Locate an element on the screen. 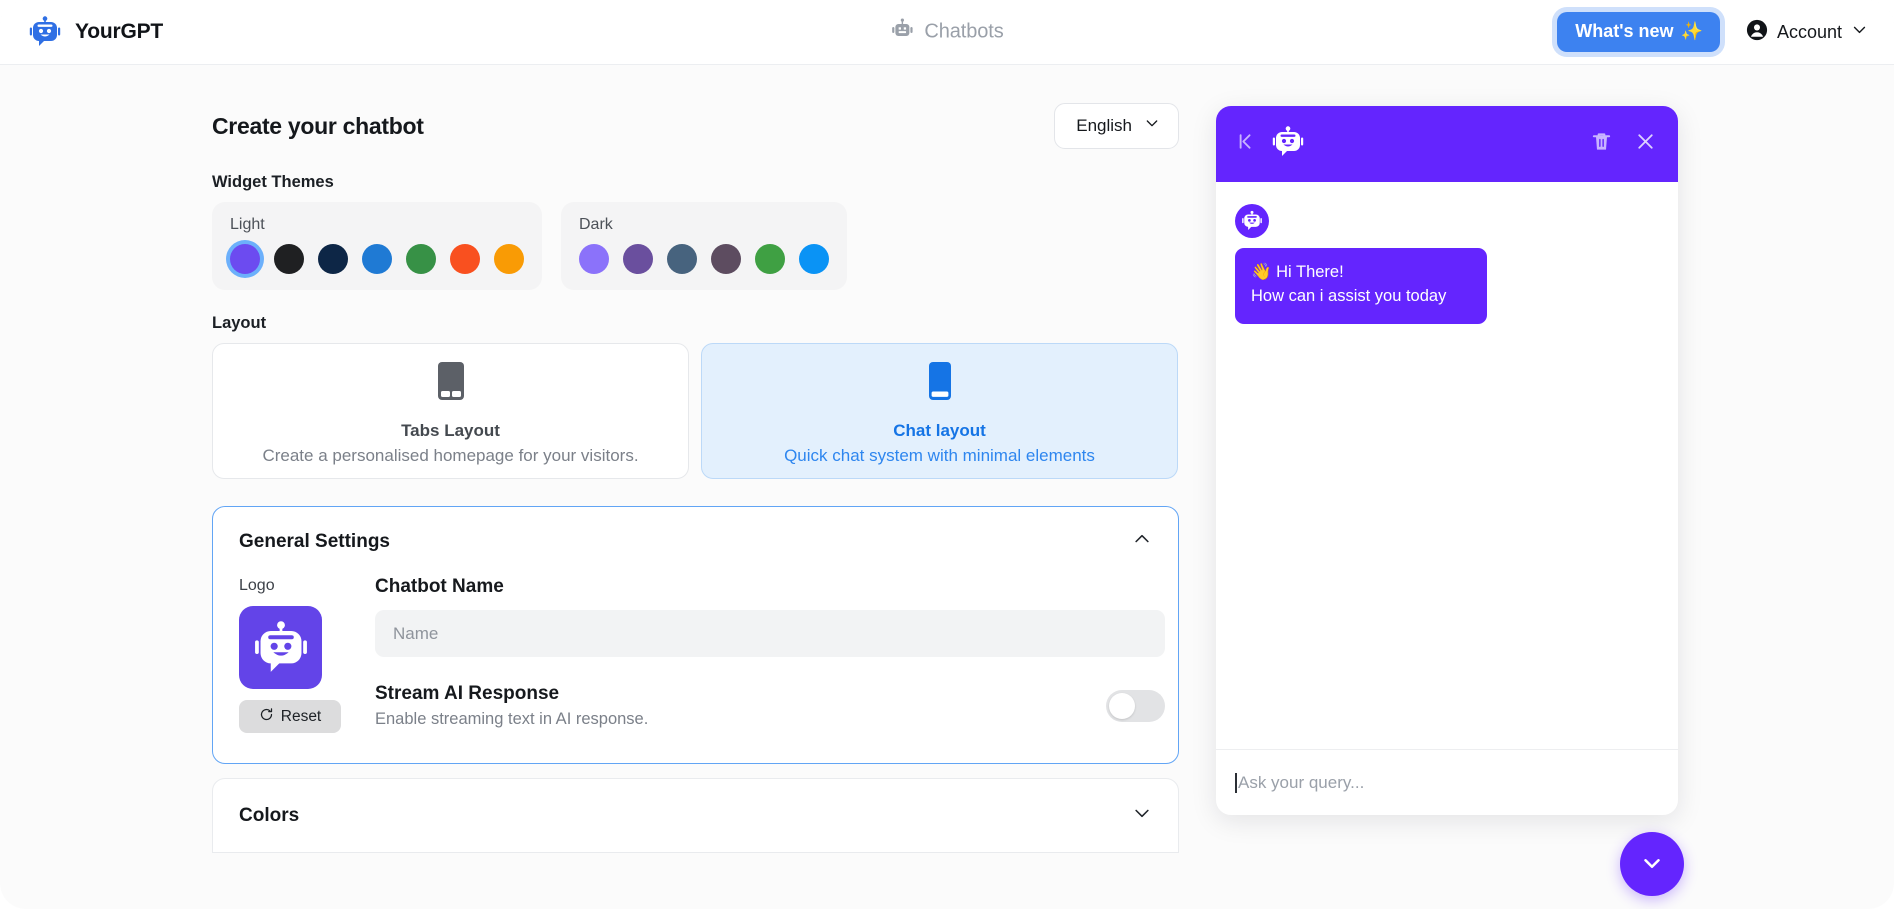 The image size is (1894, 909). widget-toggle-fab is located at coordinates (1652, 864).